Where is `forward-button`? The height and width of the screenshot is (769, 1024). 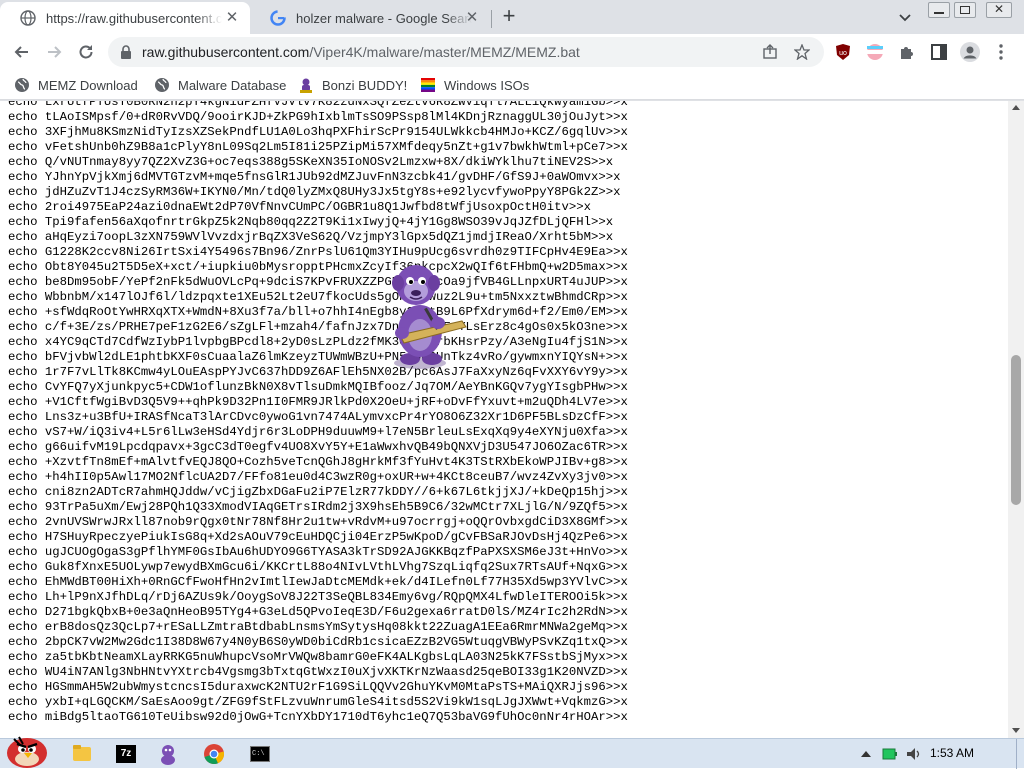 forward-button is located at coordinates (54, 52).